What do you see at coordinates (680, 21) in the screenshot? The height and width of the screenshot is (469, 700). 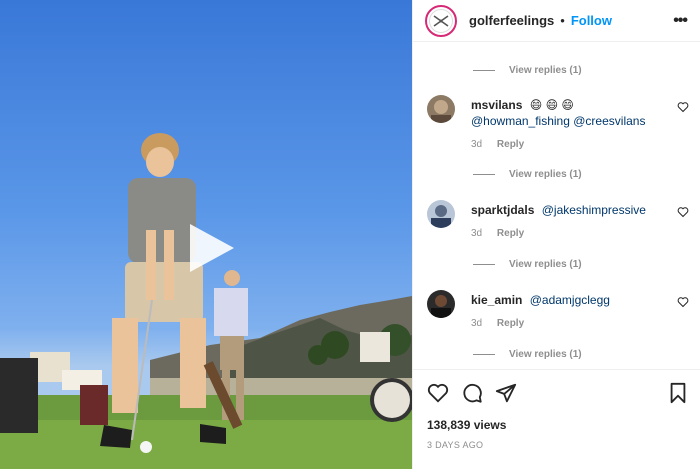 I see `more-options-icon: •••` at bounding box center [680, 21].